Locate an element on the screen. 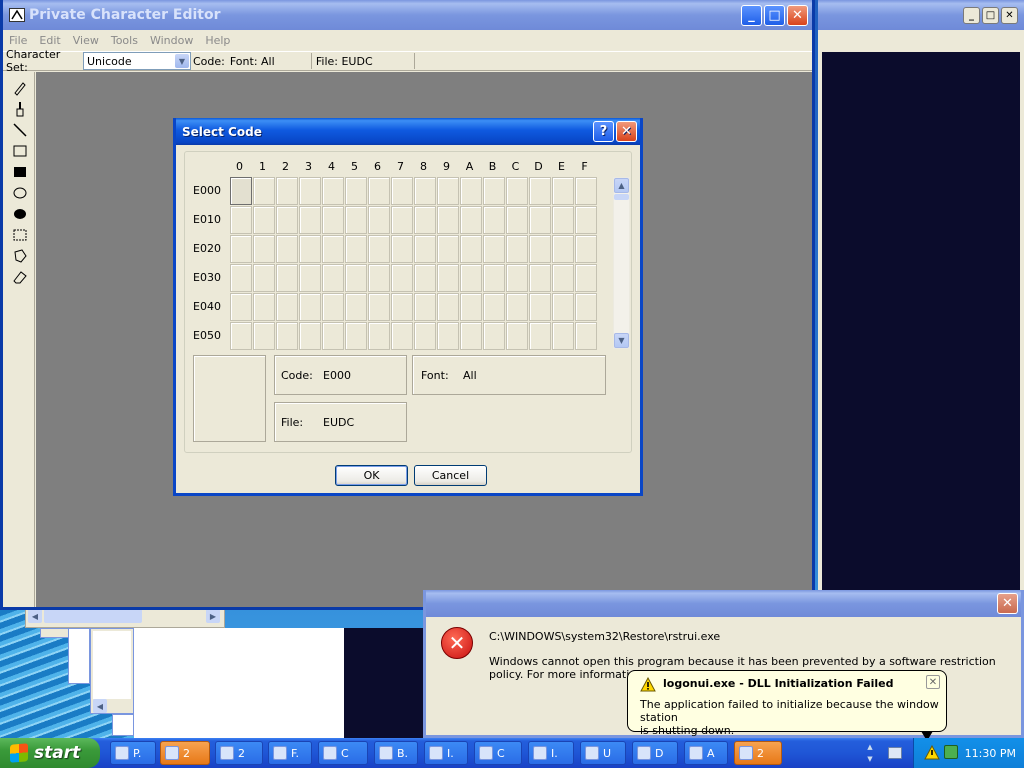  filled-ellipse-icon is located at coordinates (20, 214).